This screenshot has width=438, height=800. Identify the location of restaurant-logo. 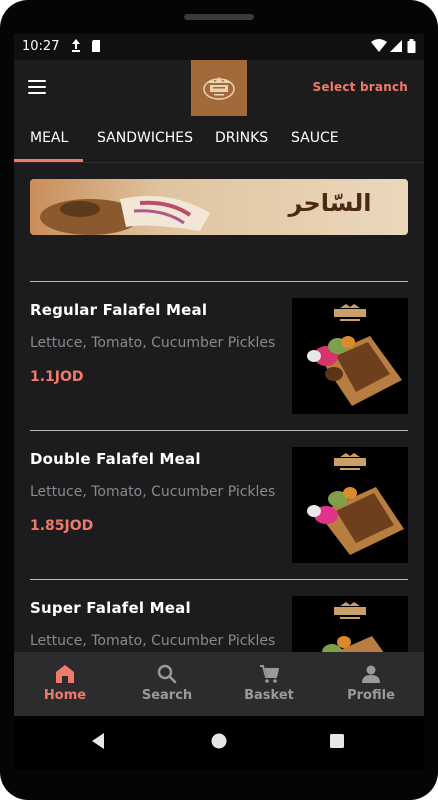
(219, 88).